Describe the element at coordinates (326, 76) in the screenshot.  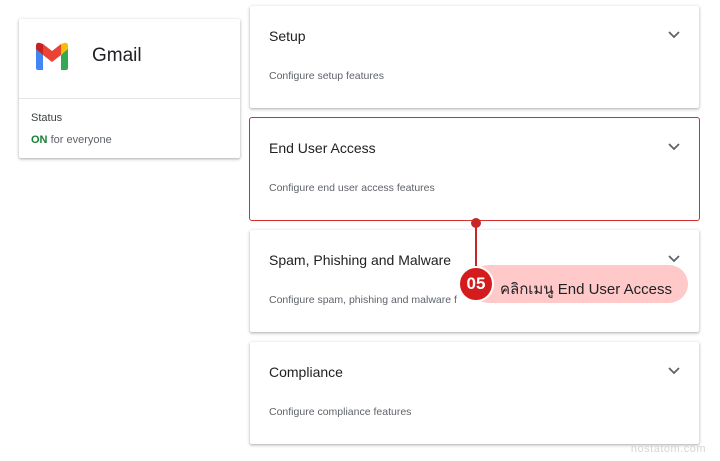
I see `section-description: Configure setup features` at that location.